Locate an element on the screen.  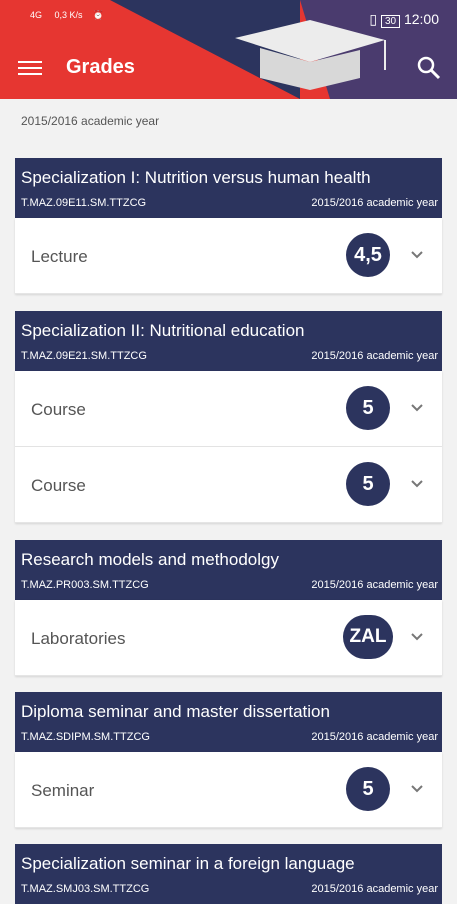
class-type-label: Laboratories is located at coordinates (78, 638).